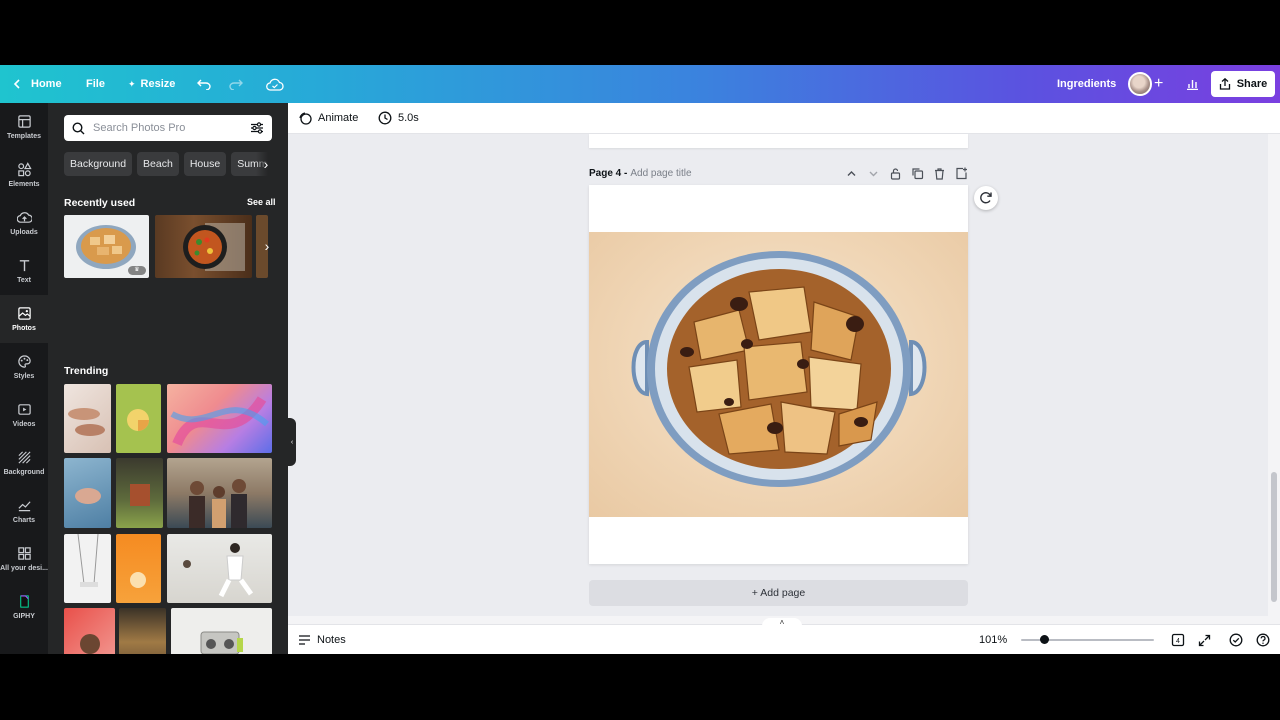 The image size is (1280, 720). I want to click on rail-item-background: Background, so click(24, 463).